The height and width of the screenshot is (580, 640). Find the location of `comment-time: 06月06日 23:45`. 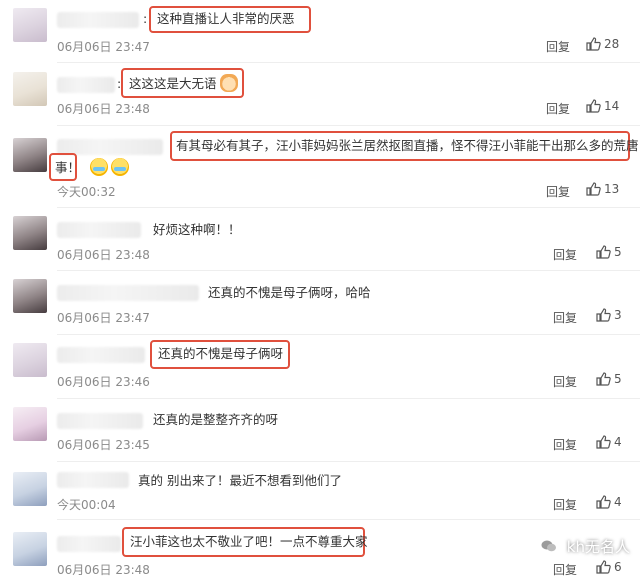

comment-time: 06月06日 23:45 is located at coordinates (103, 445).